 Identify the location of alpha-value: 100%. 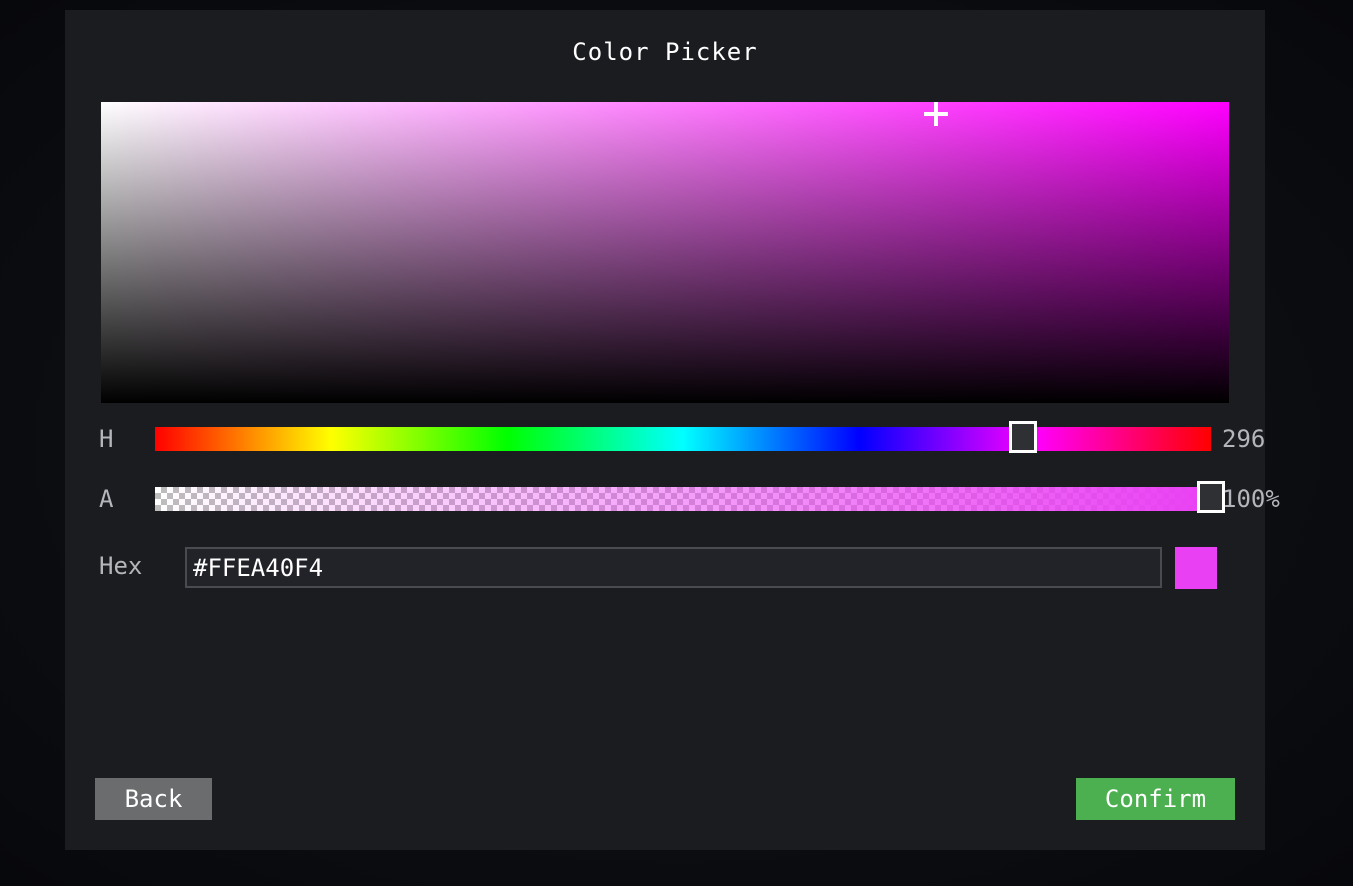
(1251, 499).